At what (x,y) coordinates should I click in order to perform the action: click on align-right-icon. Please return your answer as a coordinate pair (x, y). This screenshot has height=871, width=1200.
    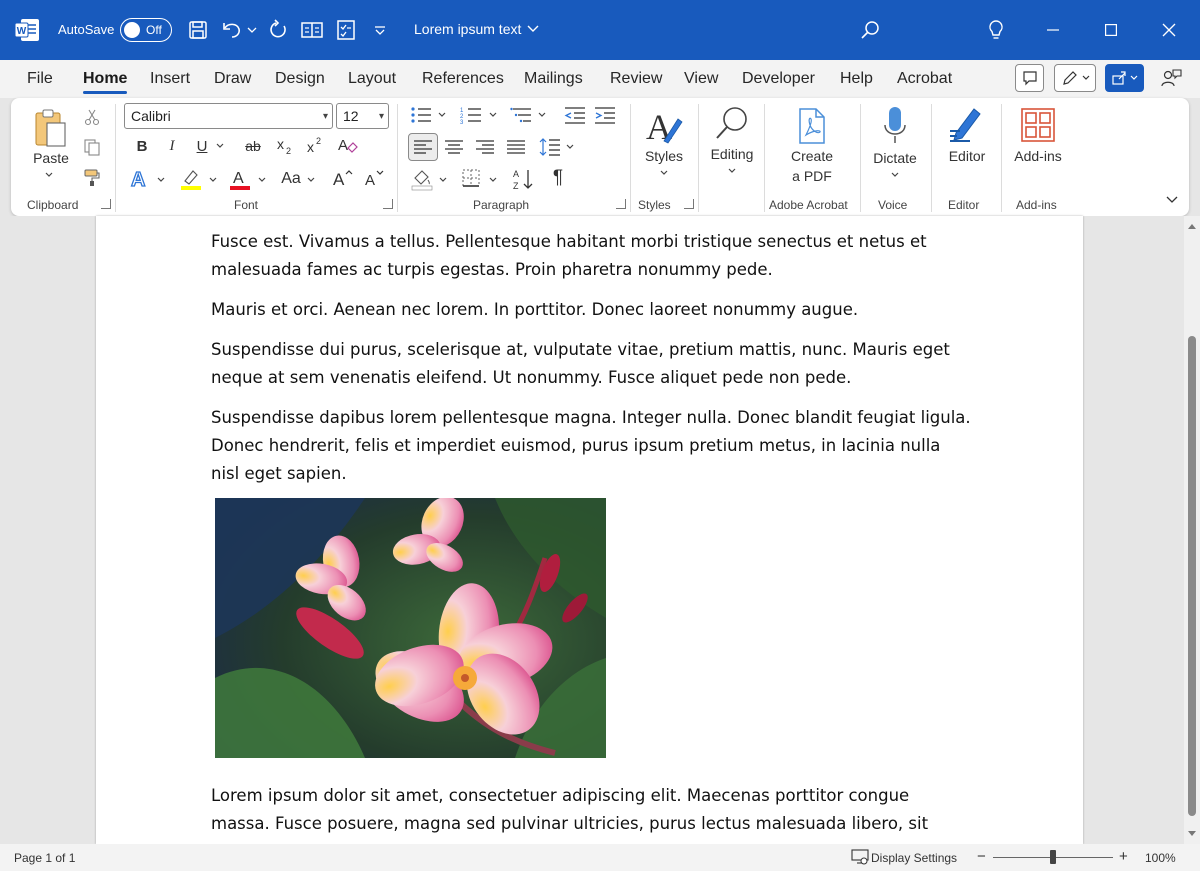
    Looking at the image, I should click on (485, 147).